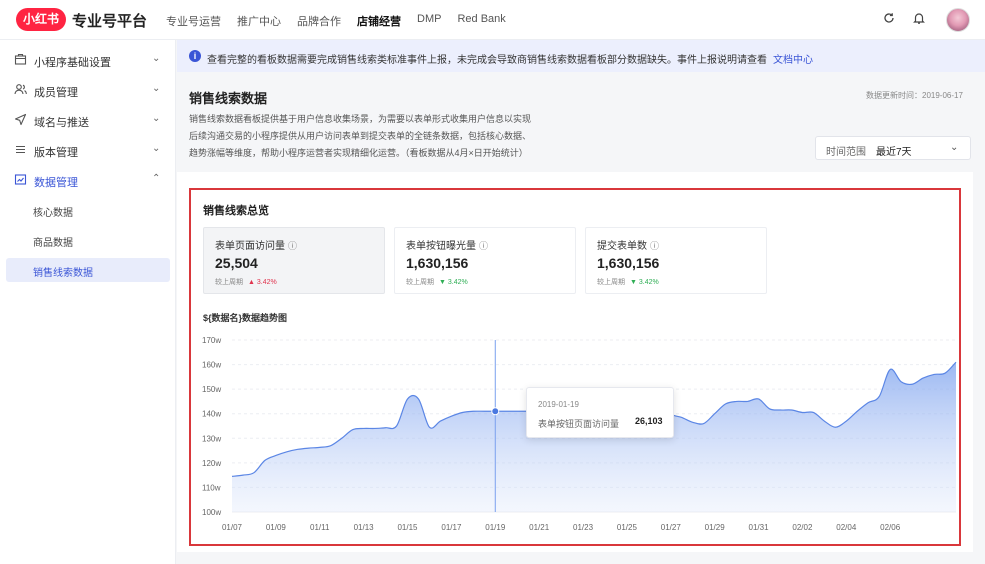 Image resolution: width=985 pixels, height=564 pixels. What do you see at coordinates (600, 412) in the screenshot?
I see `chart-tooltip: 2019-01-19 表单按钮页面访问量 26,103` at bounding box center [600, 412].